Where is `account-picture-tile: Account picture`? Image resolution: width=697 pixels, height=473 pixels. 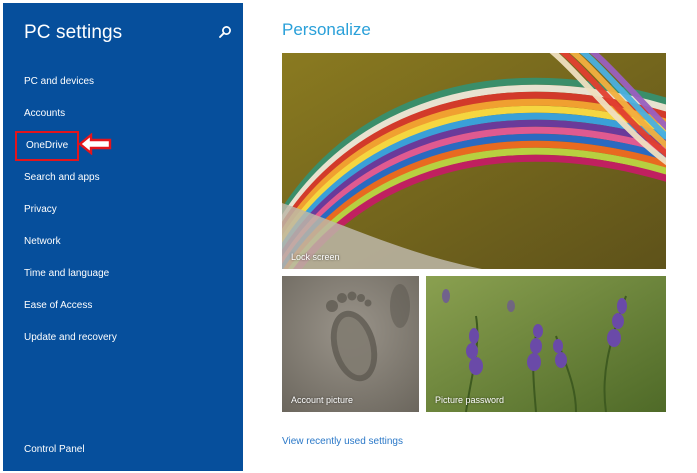
account-picture-tile: Account picture is located at coordinates (350, 344).